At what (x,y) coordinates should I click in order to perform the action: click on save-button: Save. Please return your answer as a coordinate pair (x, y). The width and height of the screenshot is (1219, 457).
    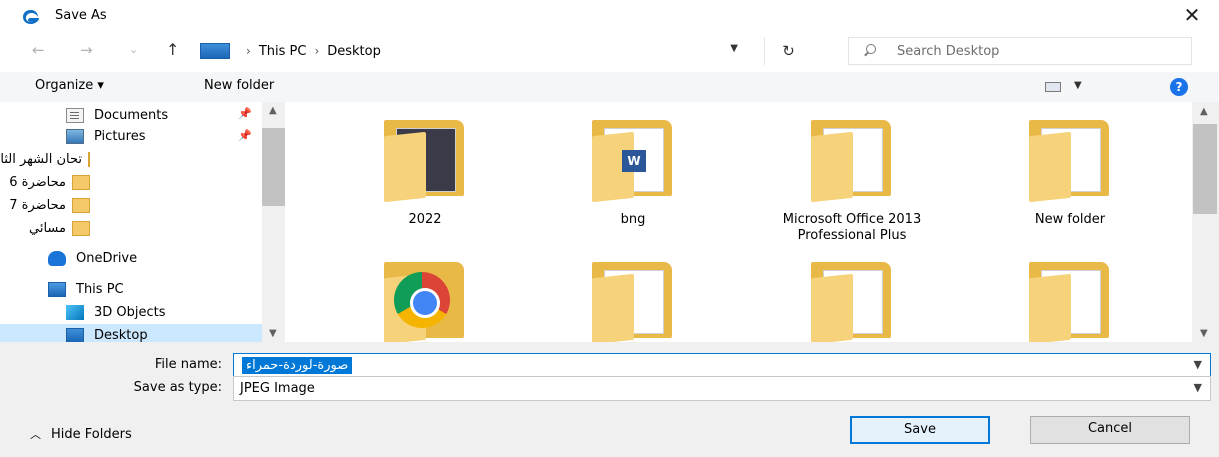
    Looking at the image, I should click on (920, 430).